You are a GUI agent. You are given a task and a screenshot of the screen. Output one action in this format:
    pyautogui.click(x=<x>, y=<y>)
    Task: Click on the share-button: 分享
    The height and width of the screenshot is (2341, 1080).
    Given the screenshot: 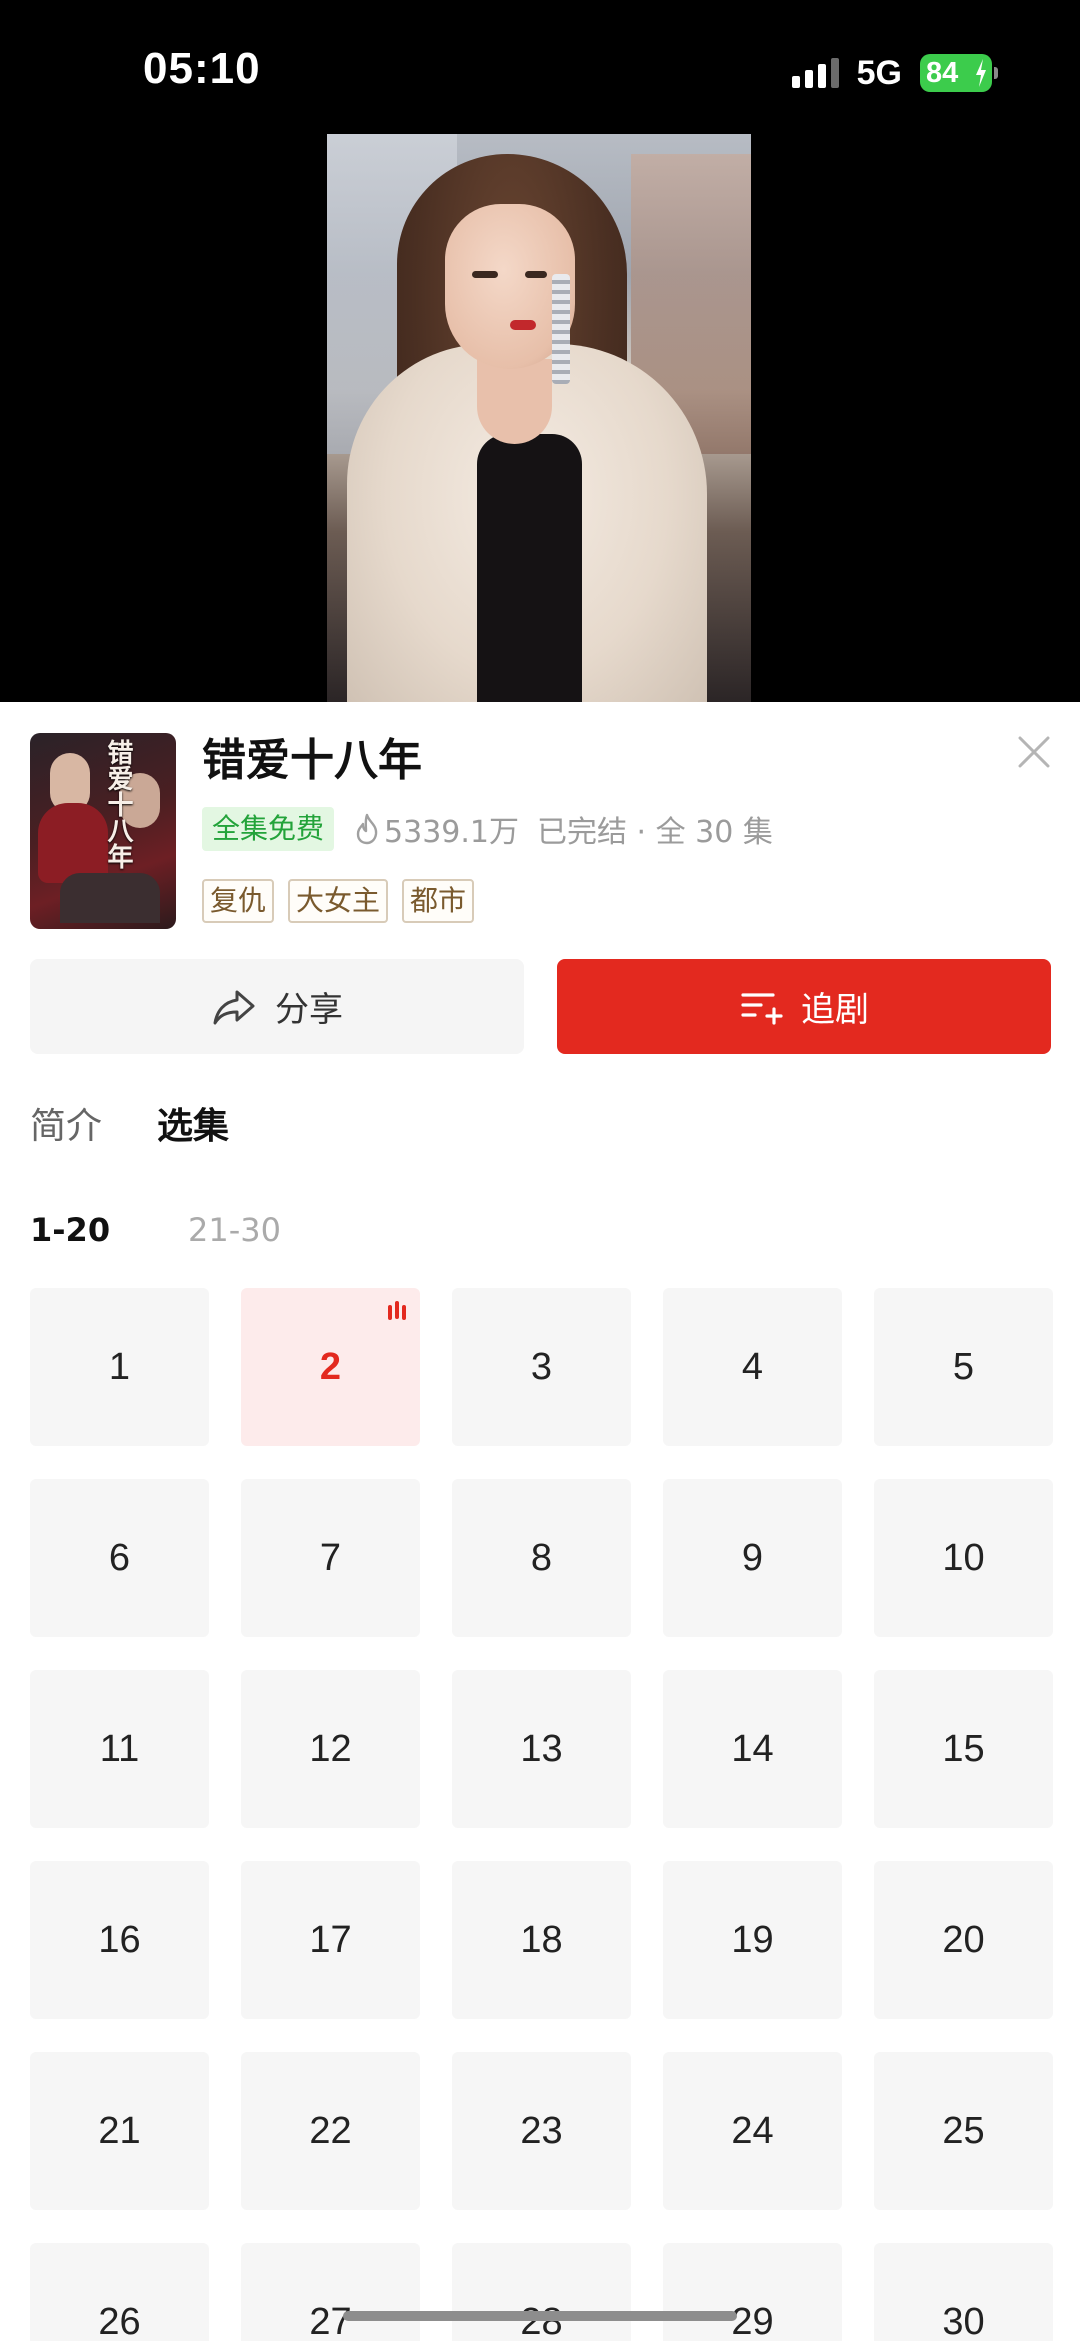 What is the action you would take?
    pyautogui.click(x=277, y=1006)
    